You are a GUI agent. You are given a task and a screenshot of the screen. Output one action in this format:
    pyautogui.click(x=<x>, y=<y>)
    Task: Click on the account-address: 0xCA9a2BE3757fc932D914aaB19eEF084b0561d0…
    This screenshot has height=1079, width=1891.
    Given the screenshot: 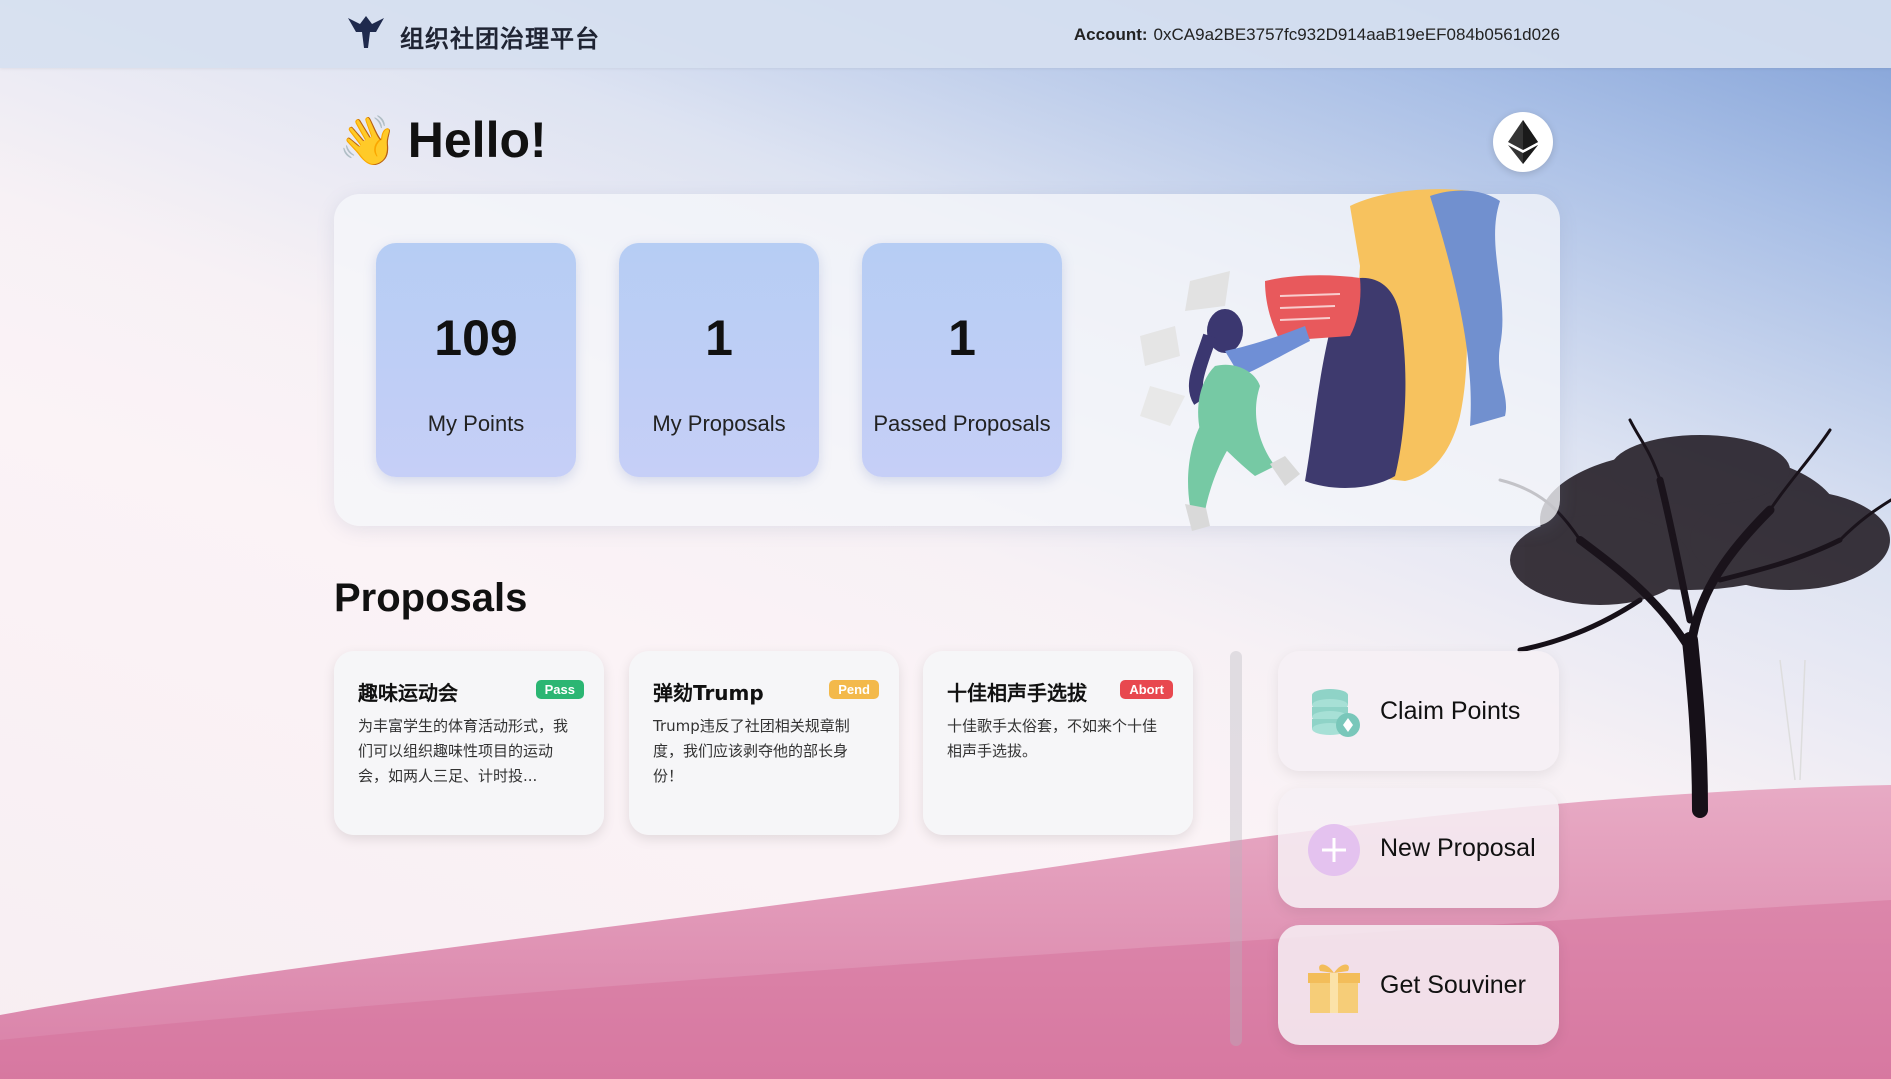 What is the action you would take?
    pyautogui.click(x=1356, y=34)
    